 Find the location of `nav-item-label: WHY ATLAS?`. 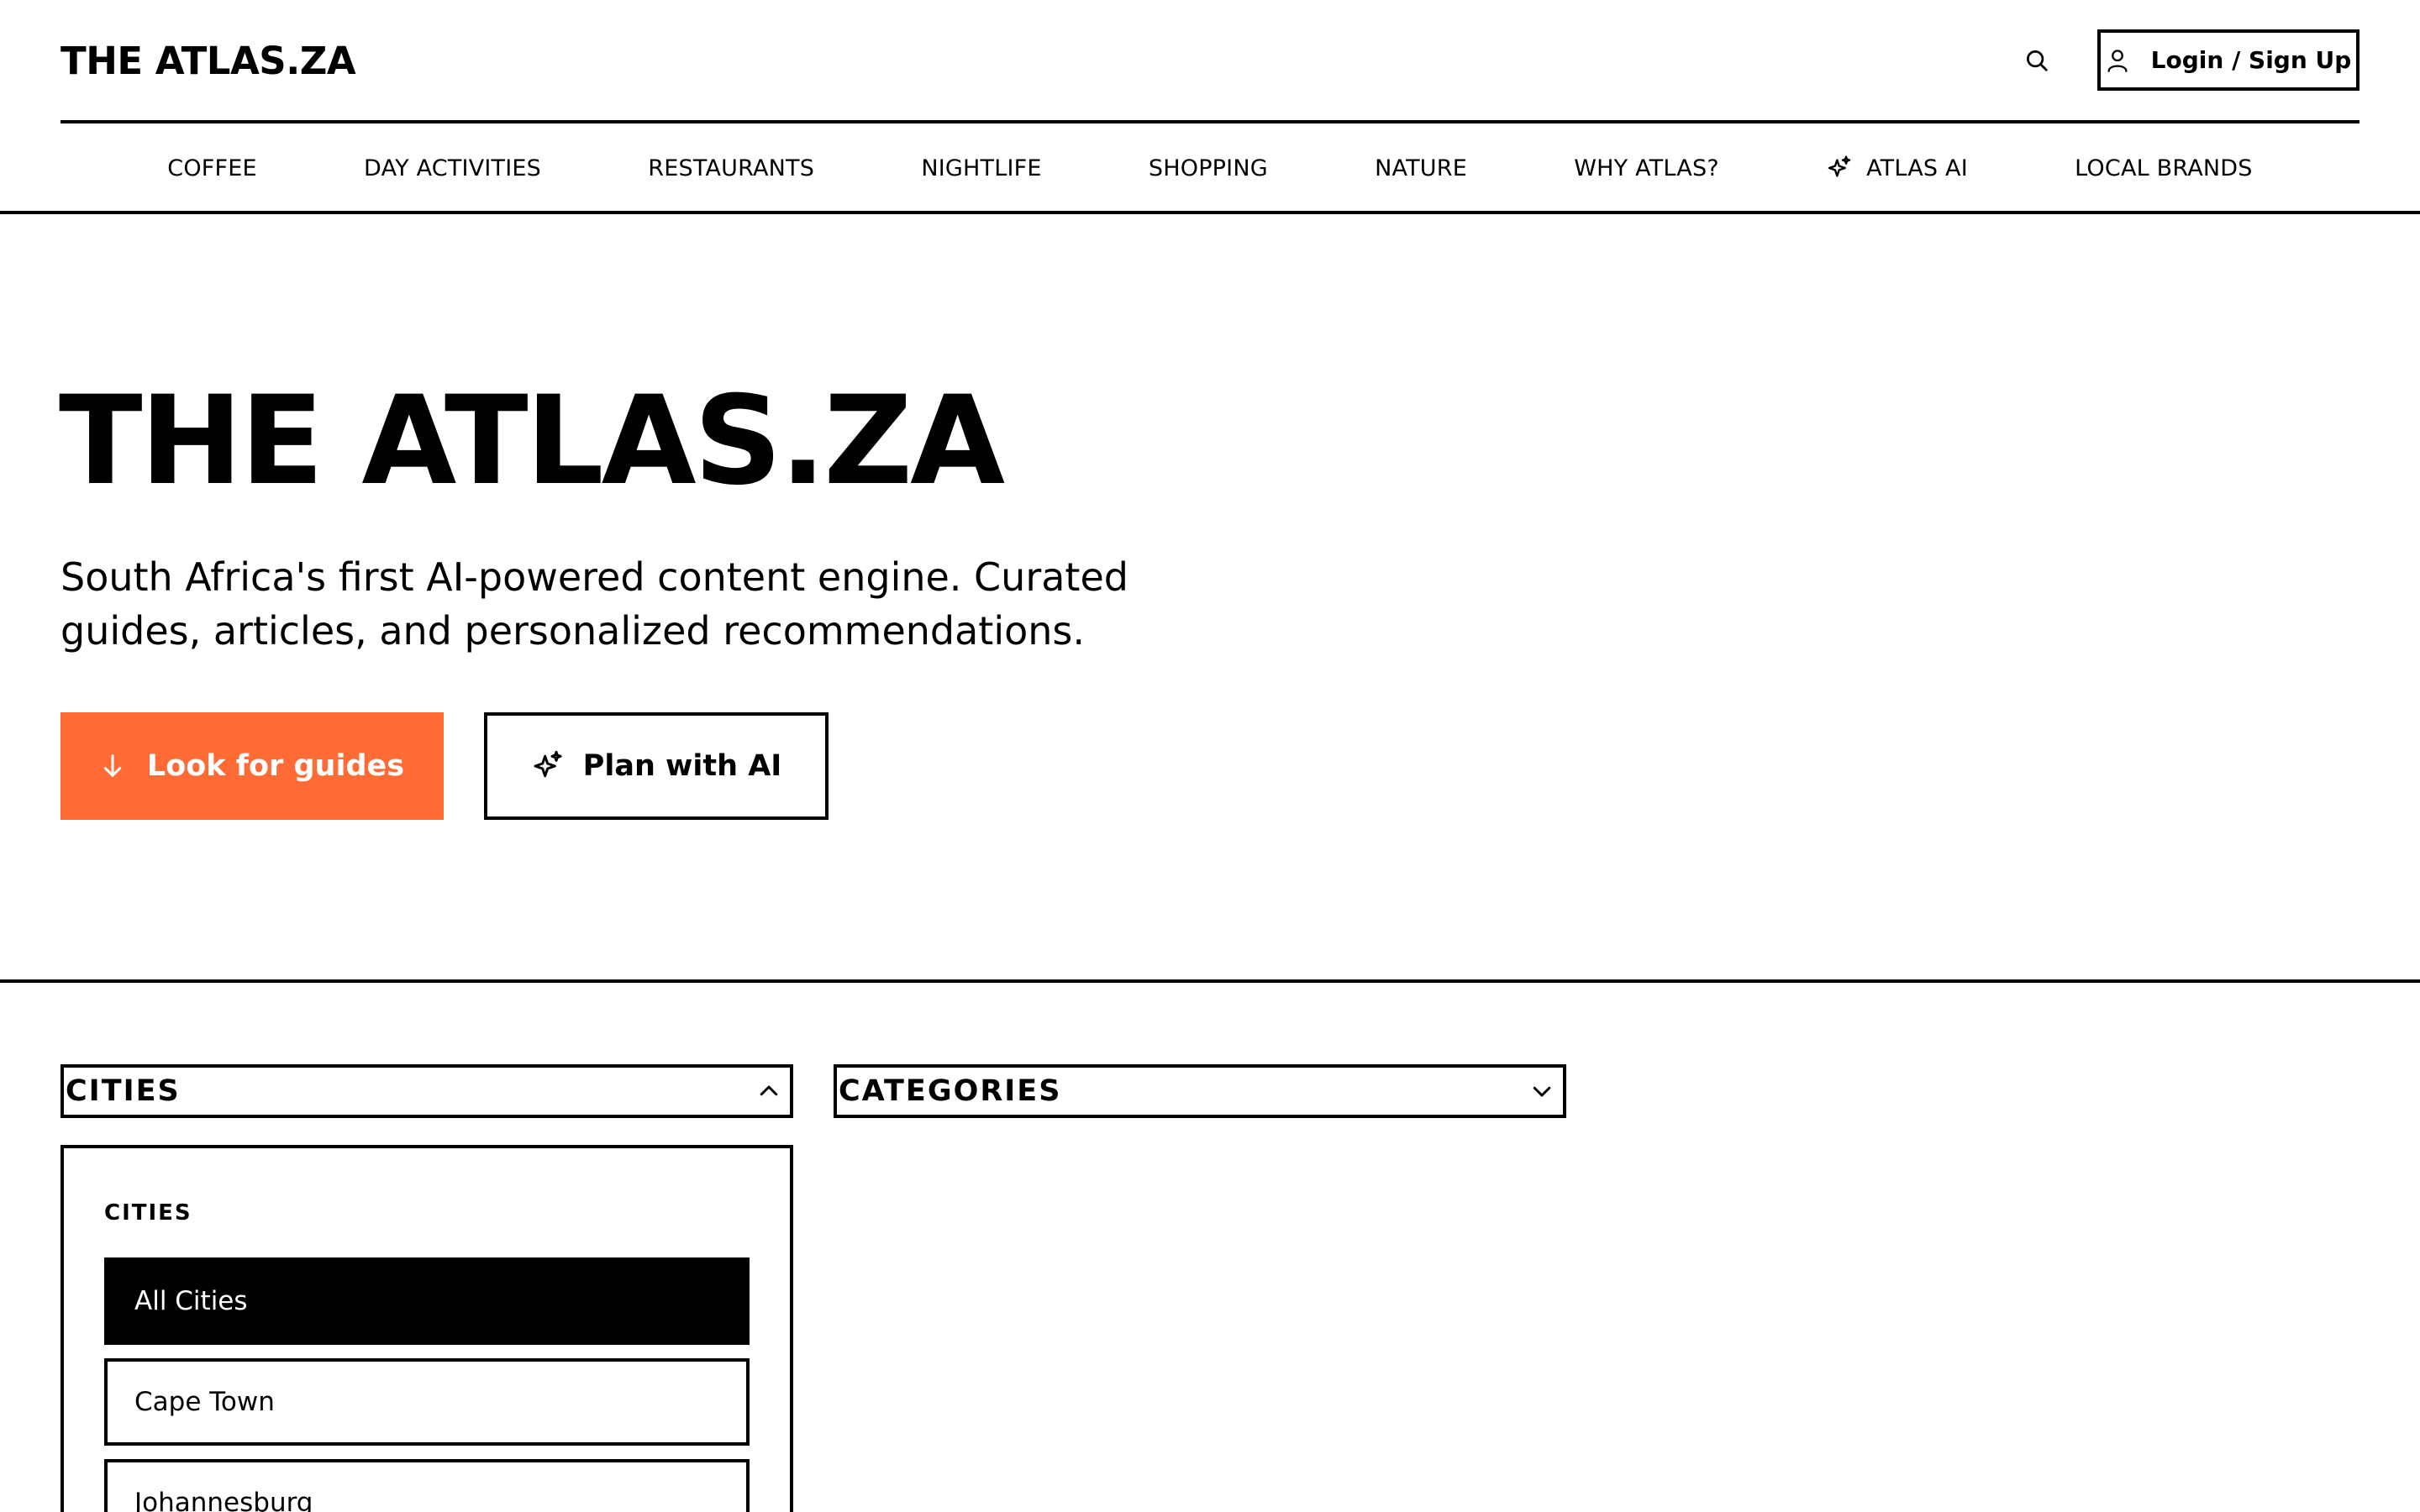

nav-item-label: WHY ATLAS? is located at coordinates (1647, 168).